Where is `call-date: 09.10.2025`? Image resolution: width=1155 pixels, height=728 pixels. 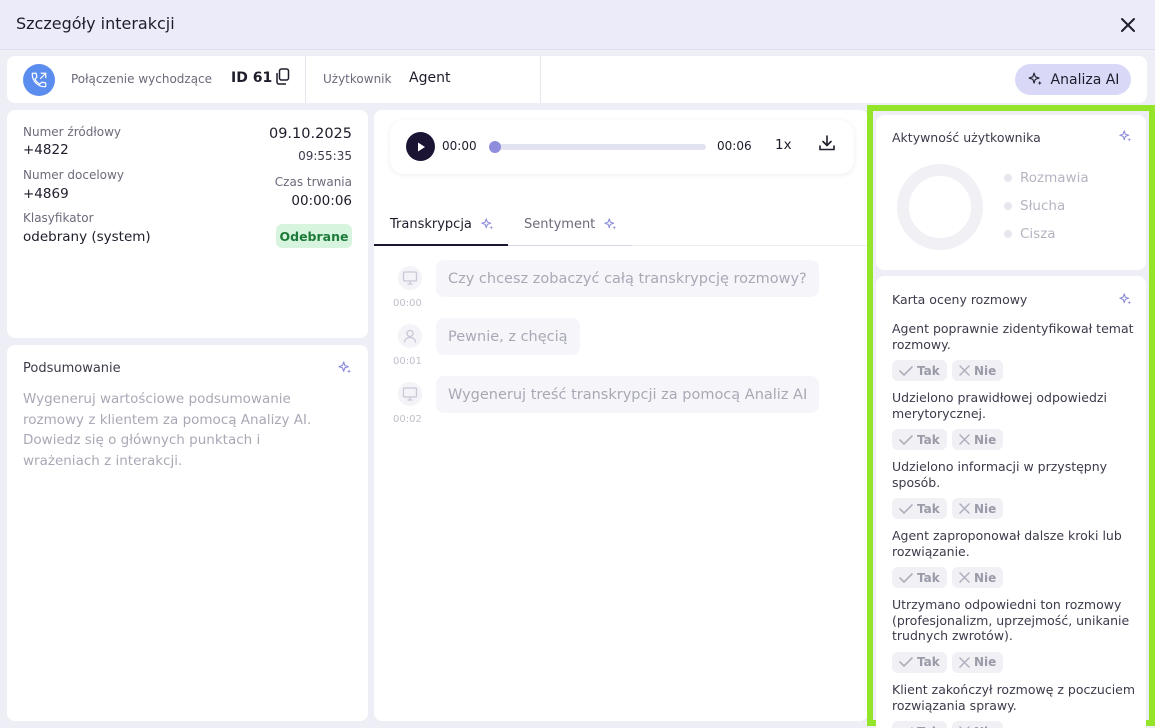
call-date: 09.10.2025 is located at coordinates (310, 134).